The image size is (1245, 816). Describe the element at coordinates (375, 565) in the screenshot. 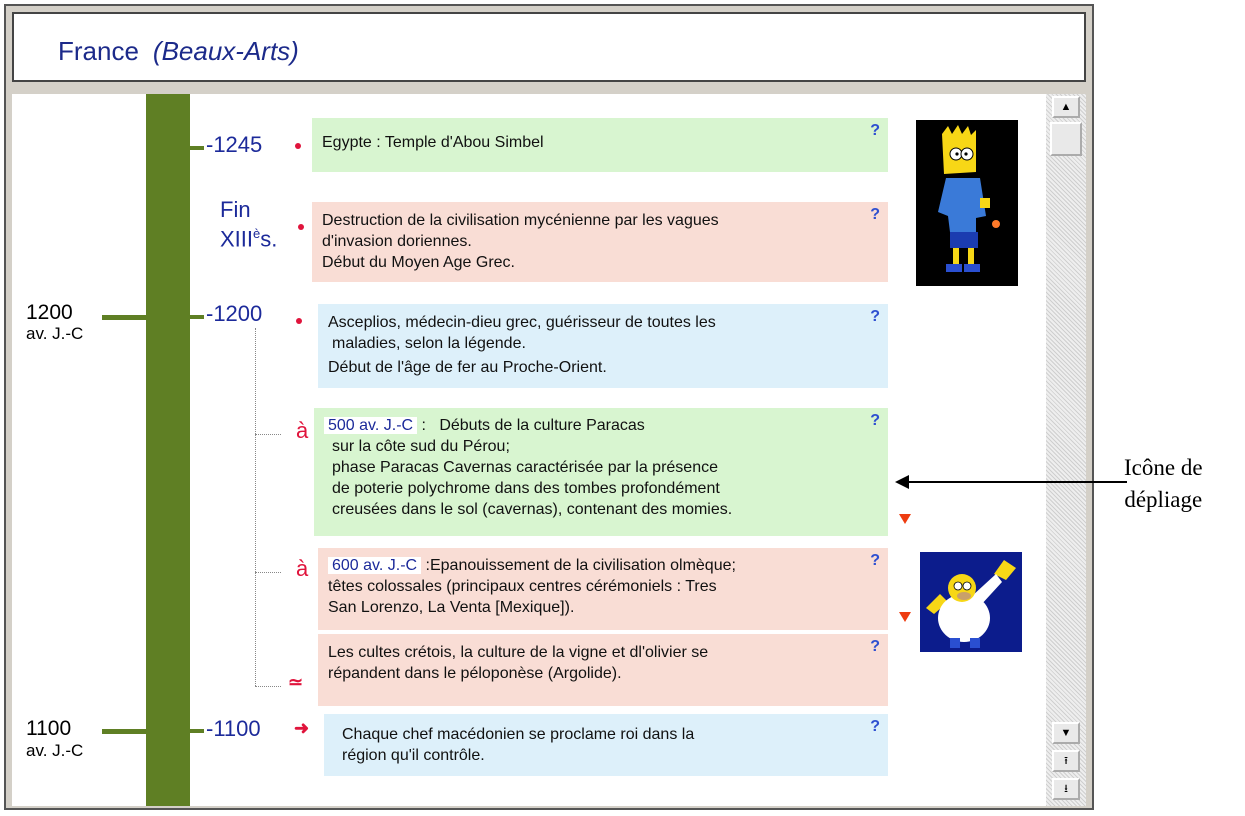

I see `event-date: 600 av. J.-C` at that location.